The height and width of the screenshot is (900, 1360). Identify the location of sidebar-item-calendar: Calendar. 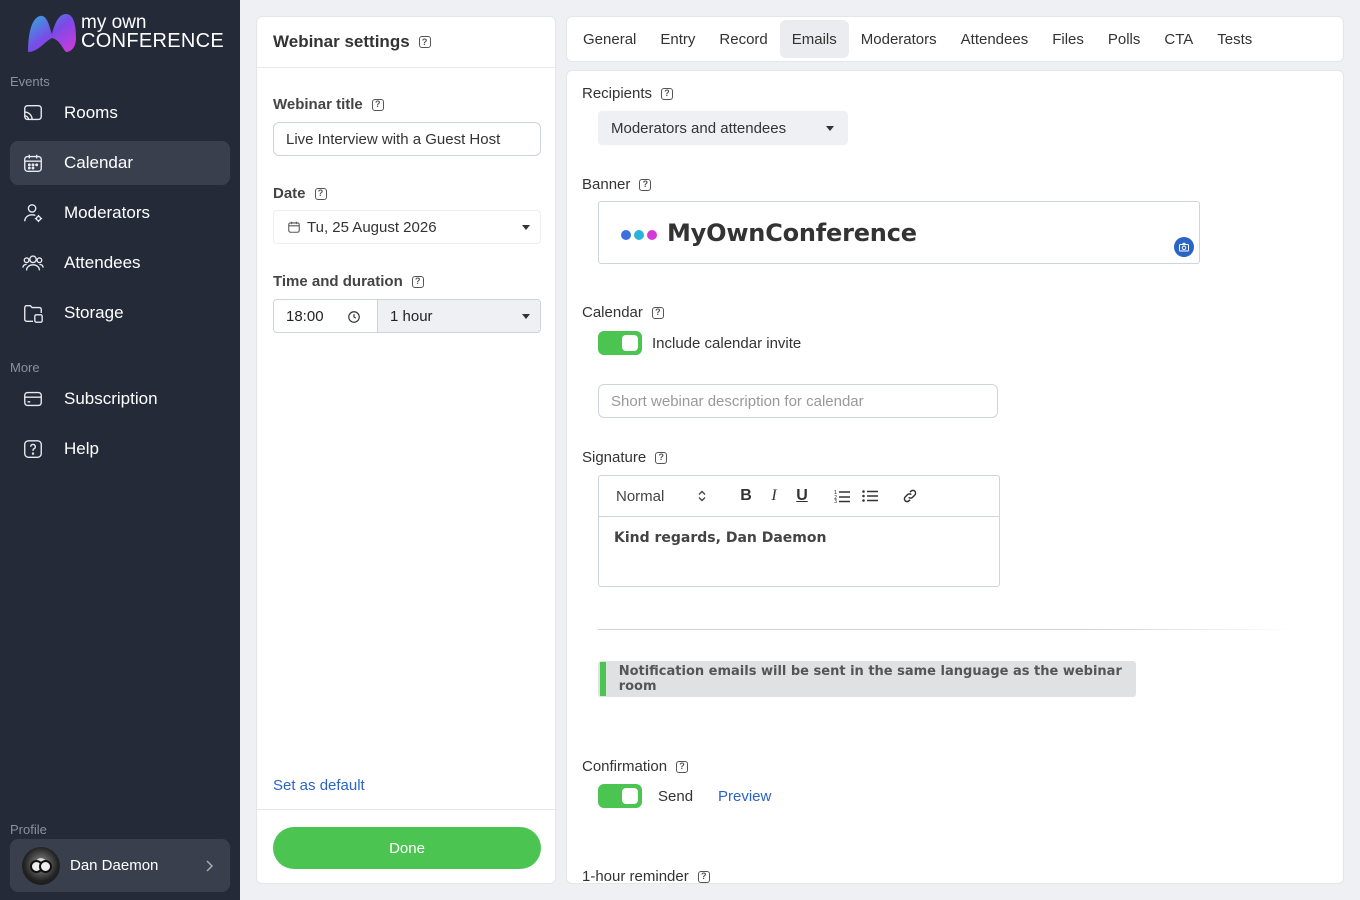
(120, 163).